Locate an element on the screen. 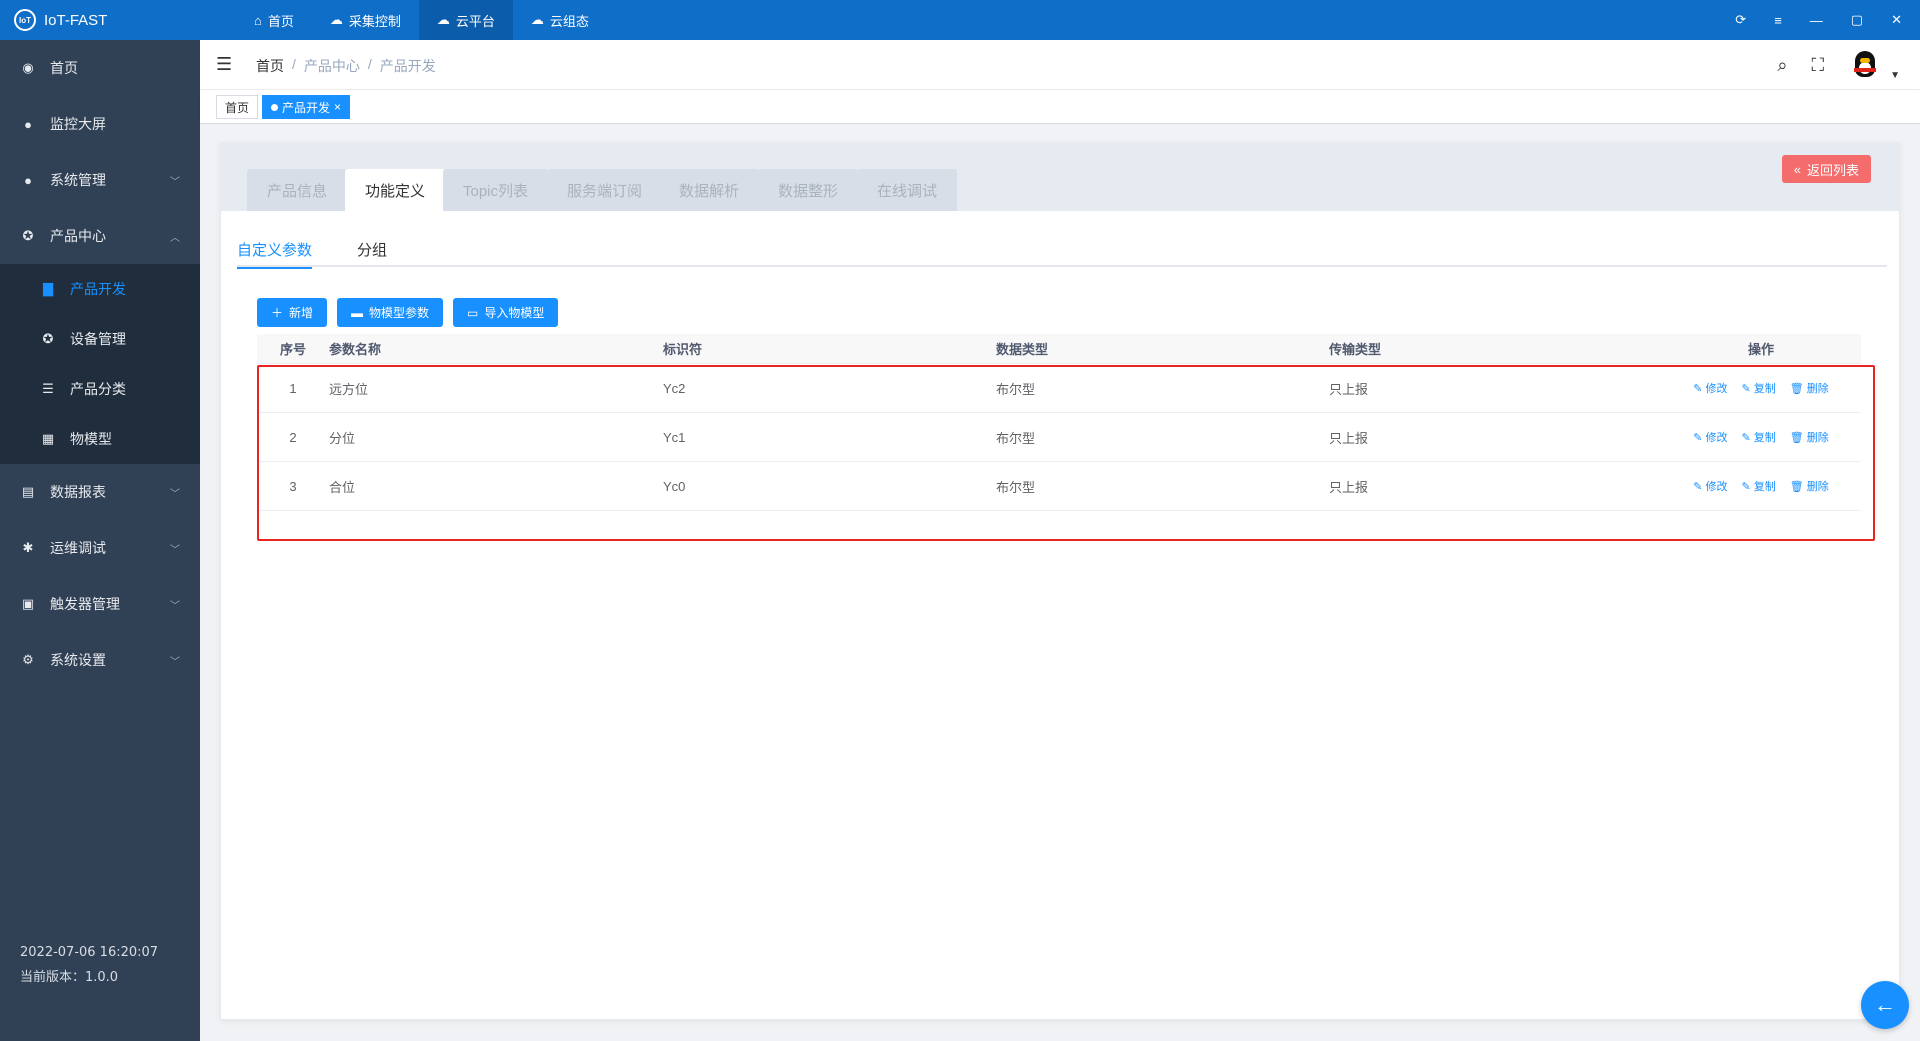 This screenshot has height=1041, width=1920. add-button: ＋新增 is located at coordinates (292, 312).